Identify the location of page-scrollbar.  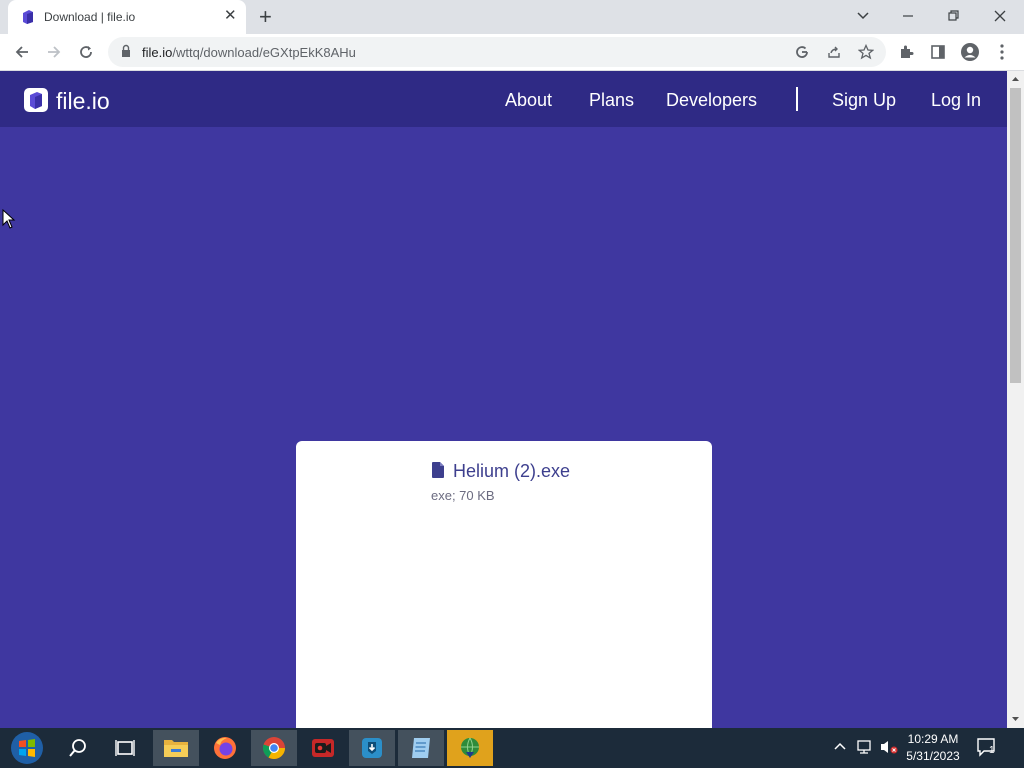
(1015, 399).